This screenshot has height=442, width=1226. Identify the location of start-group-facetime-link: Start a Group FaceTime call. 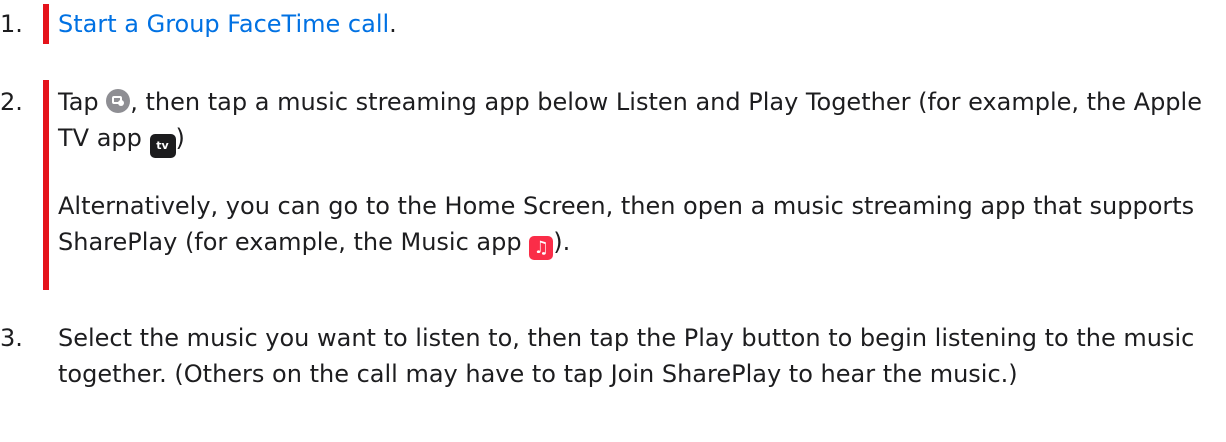
(223, 24).